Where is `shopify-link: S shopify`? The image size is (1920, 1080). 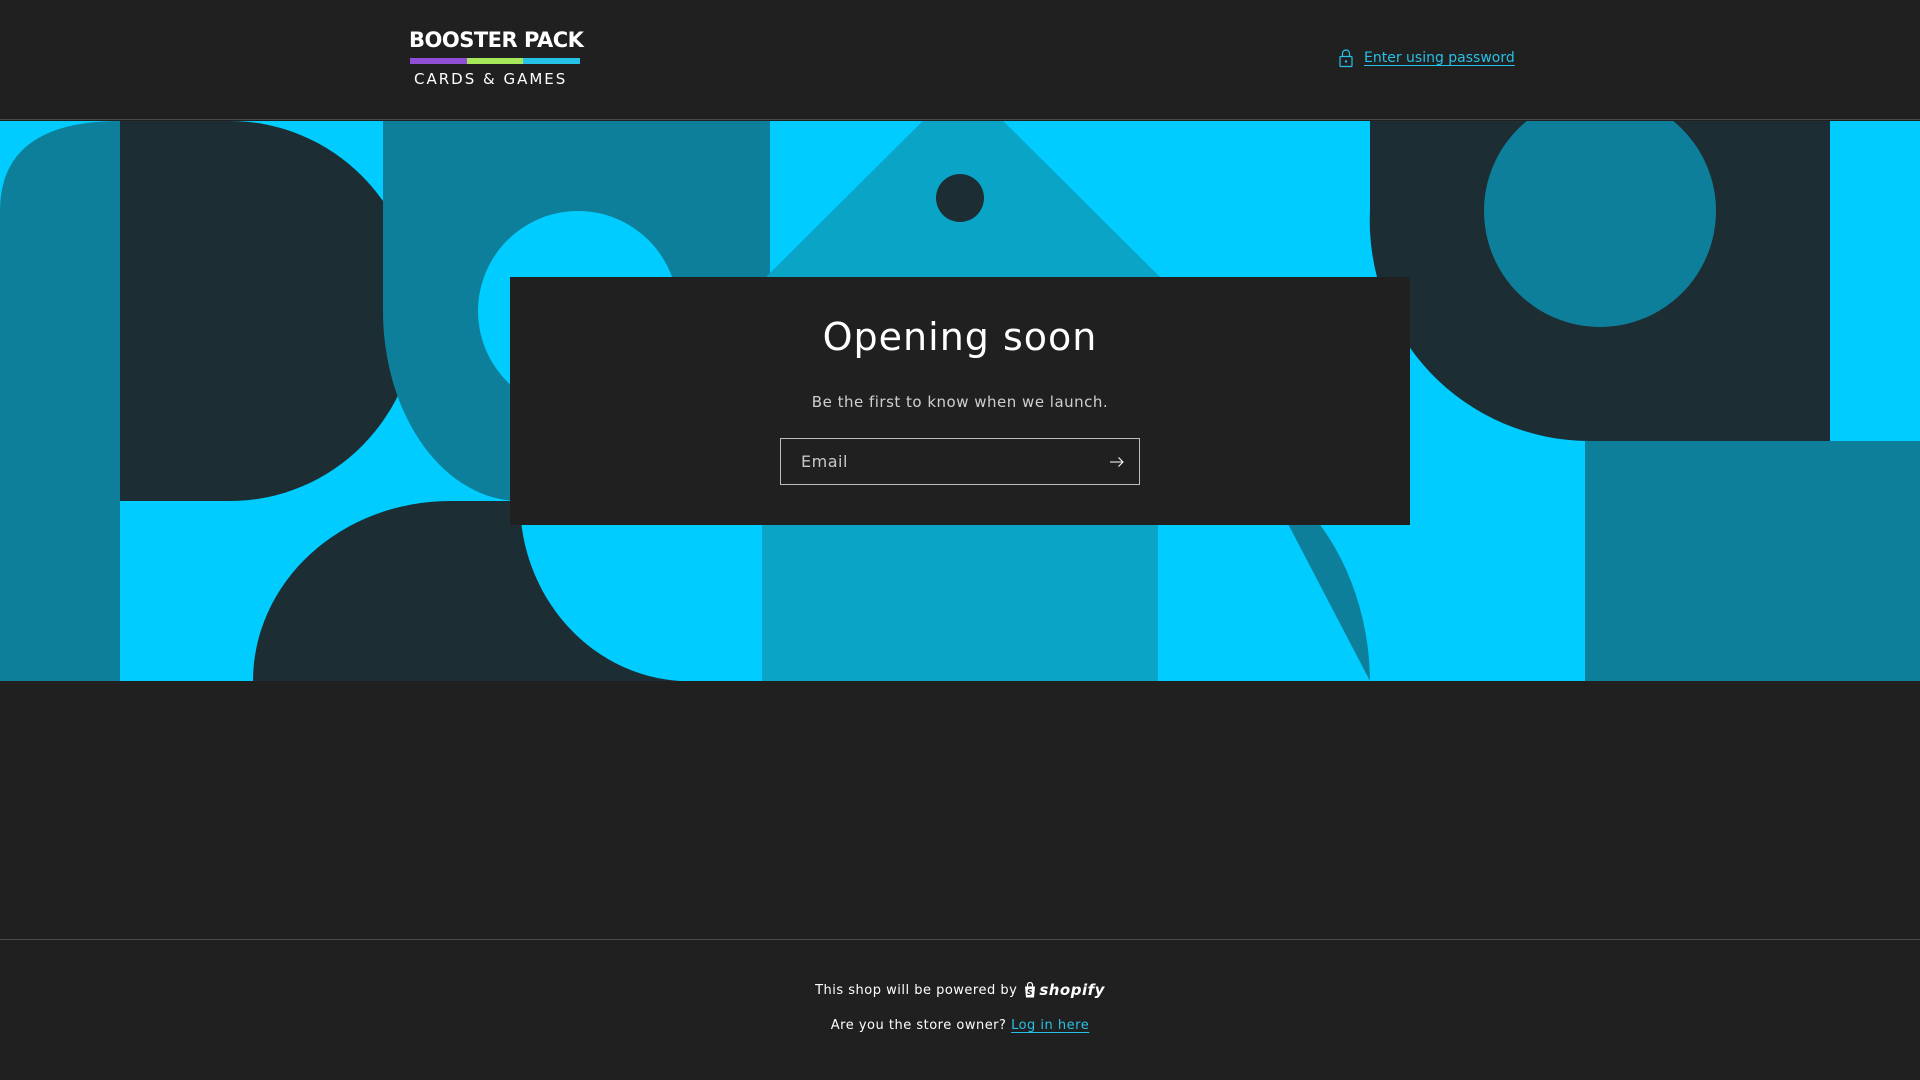
shopify-link: S shopify is located at coordinates (1064, 990).